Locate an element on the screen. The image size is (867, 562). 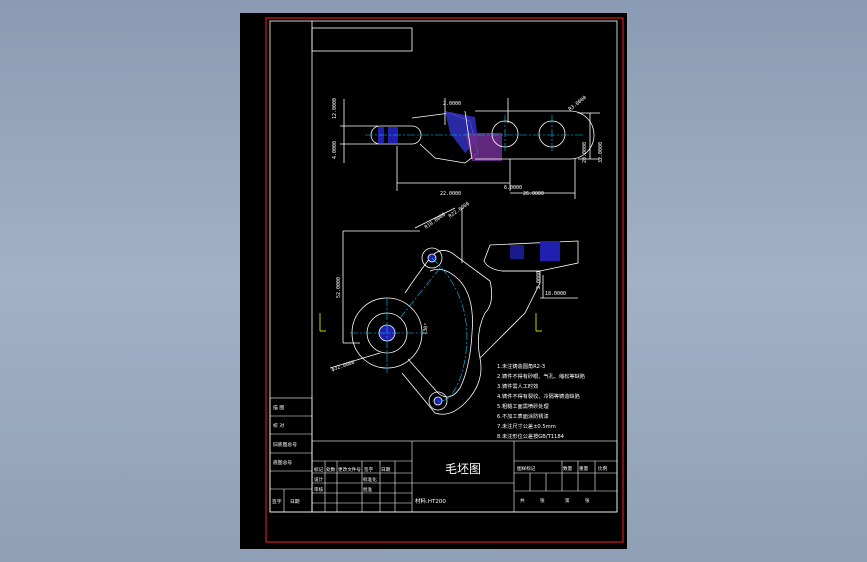
strip-label-2: 校 对 is located at coordinates (278, 425).